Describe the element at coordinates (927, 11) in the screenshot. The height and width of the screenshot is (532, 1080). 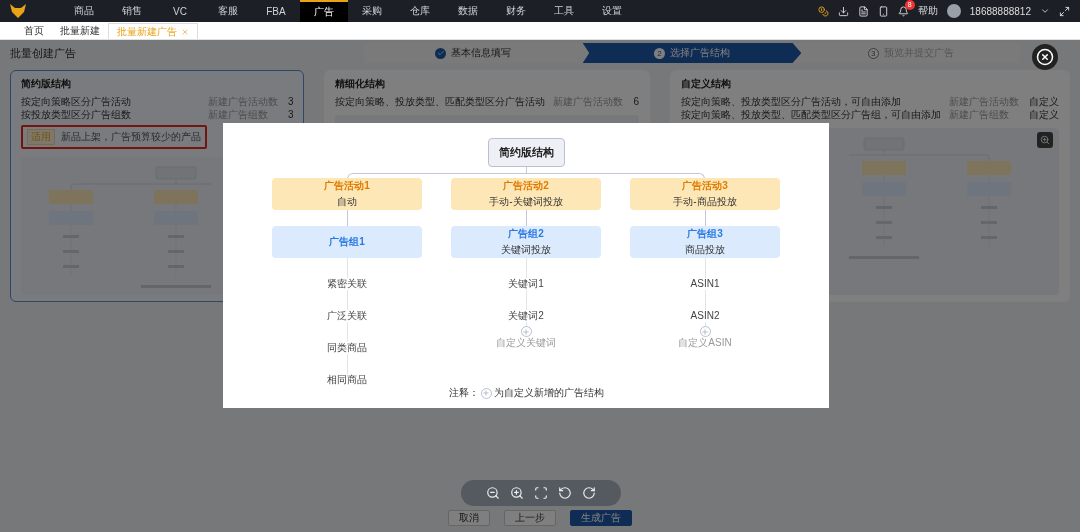
I see `help-link: 帮助` at that location.